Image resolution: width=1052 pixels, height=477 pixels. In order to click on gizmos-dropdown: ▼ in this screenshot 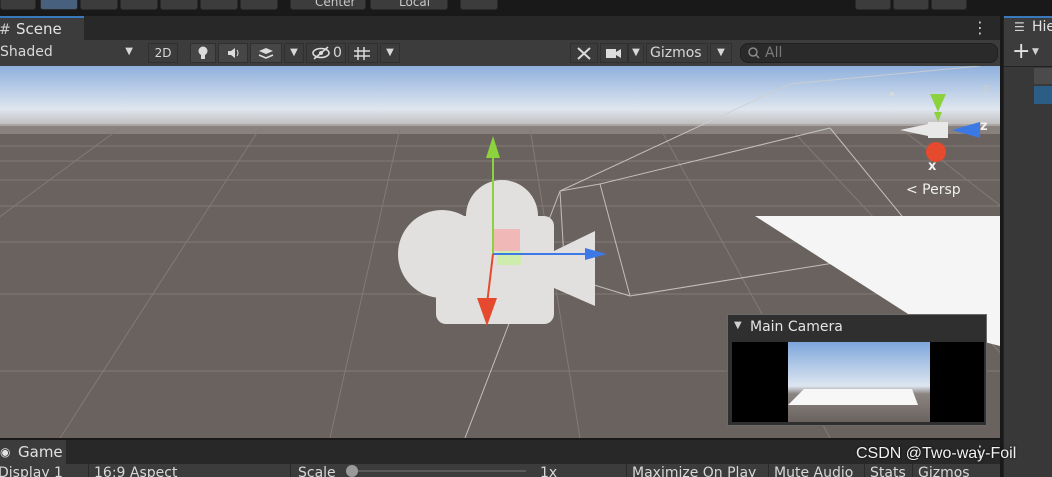, I will do `click(721, 53)`.